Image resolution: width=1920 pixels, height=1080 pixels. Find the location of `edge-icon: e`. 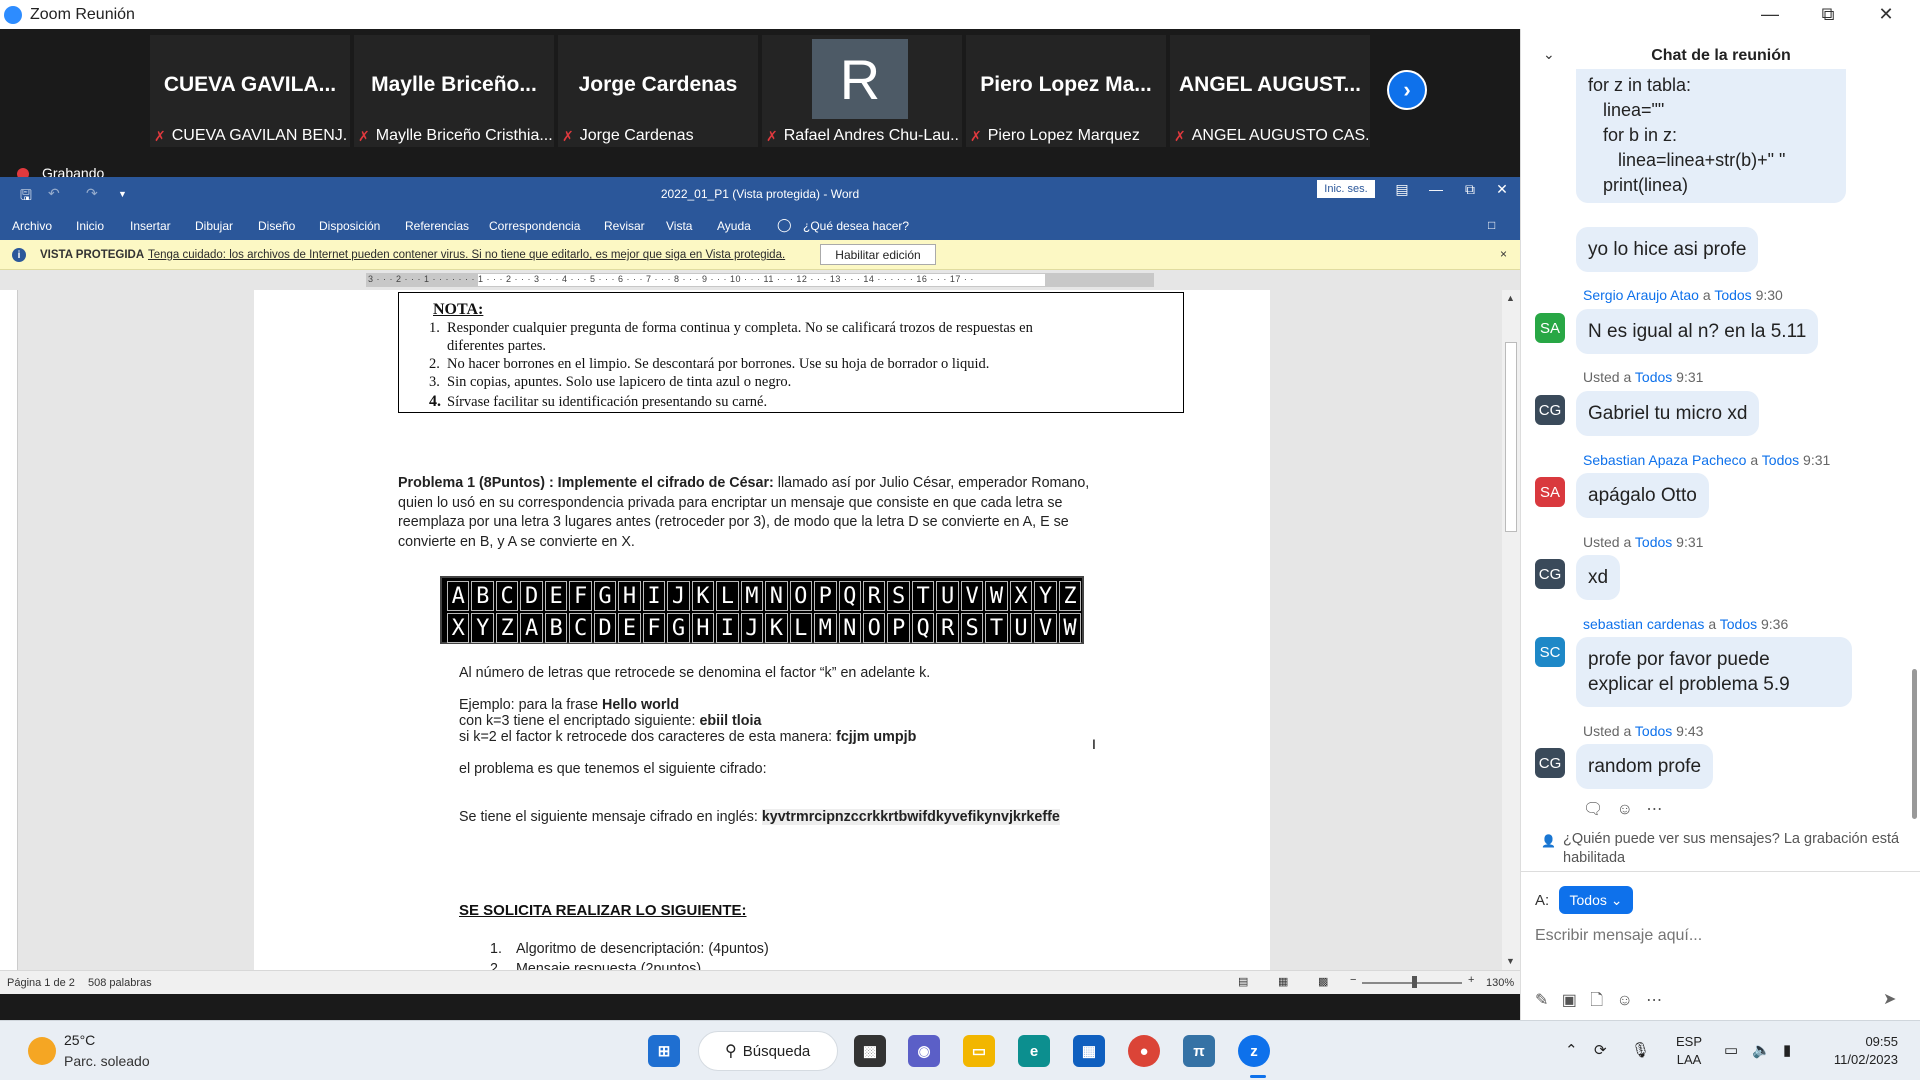

edge-icon: e is located at coordinates (1034, 1051).